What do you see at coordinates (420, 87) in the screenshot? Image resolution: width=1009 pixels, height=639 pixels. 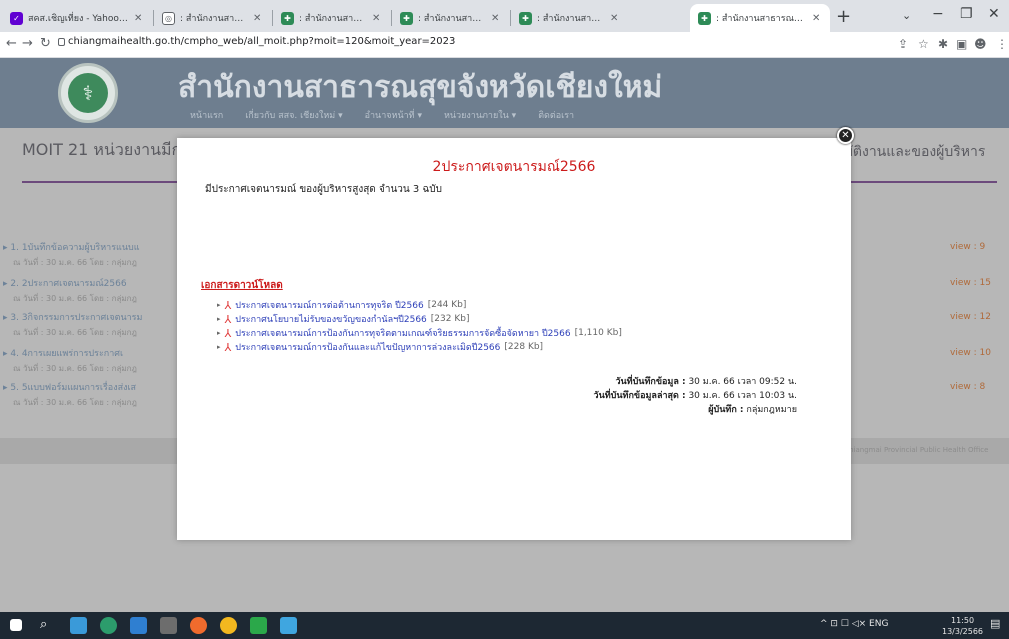 I see `site-title: สำนักงานสาธารณสุขจังหวัดเชียงใหม่` at bounding box center [420, 87].